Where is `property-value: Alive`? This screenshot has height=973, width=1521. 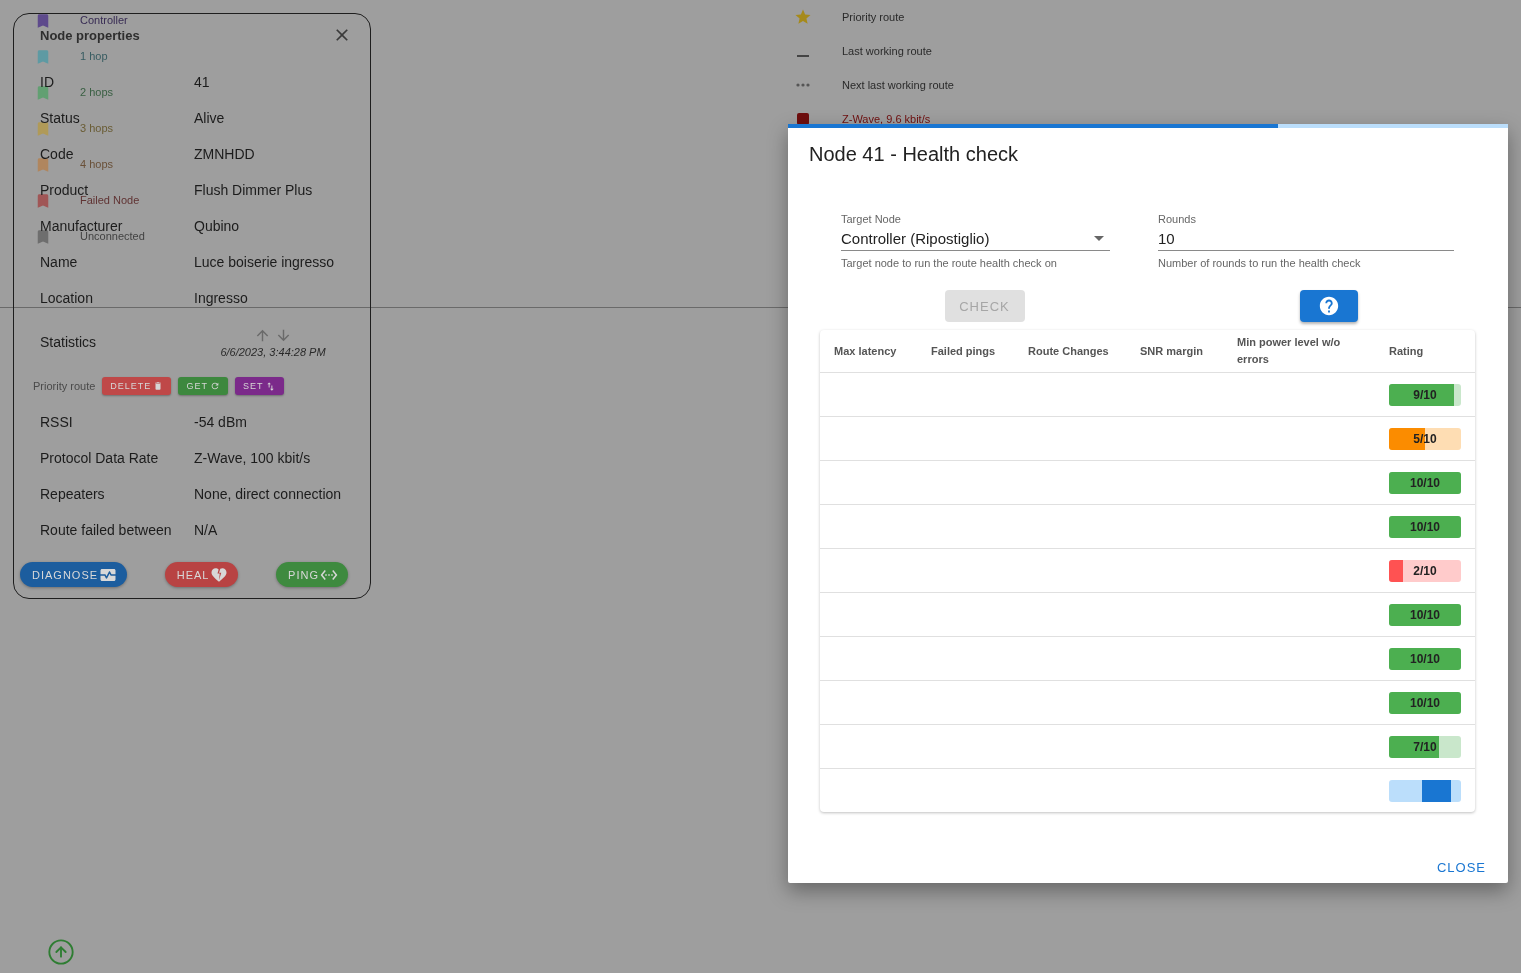 property-value: Alive is located at coordinates (209, 118).